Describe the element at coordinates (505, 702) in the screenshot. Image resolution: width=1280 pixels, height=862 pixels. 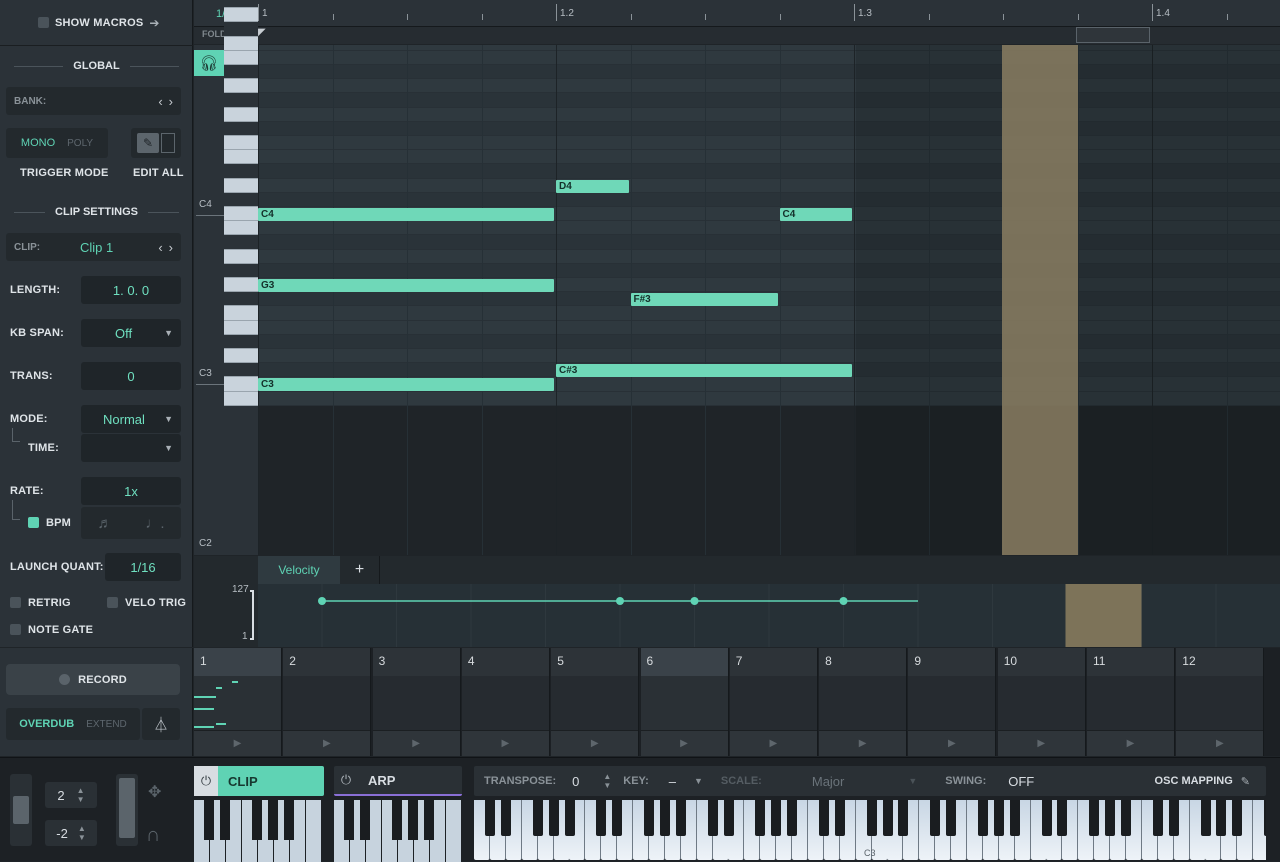
I see `clip-slot: 4 ▶` at that location.